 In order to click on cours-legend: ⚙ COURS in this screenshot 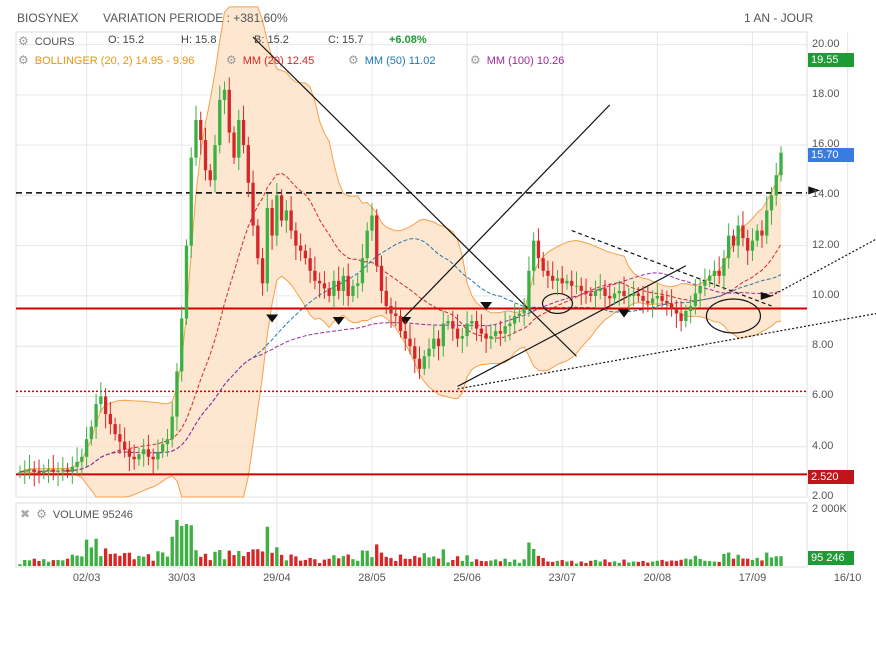, I will do `click(46, 41)`.